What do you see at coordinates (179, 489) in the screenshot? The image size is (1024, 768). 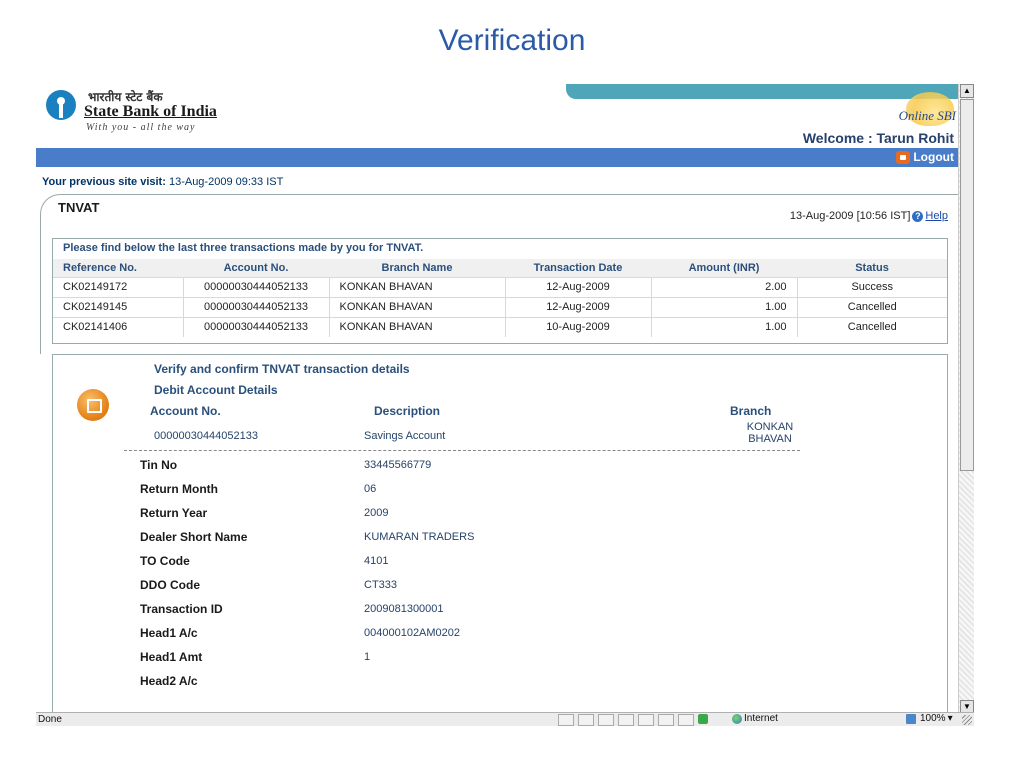 I see `field-label: Return Month` at bounding box center [179, 489].